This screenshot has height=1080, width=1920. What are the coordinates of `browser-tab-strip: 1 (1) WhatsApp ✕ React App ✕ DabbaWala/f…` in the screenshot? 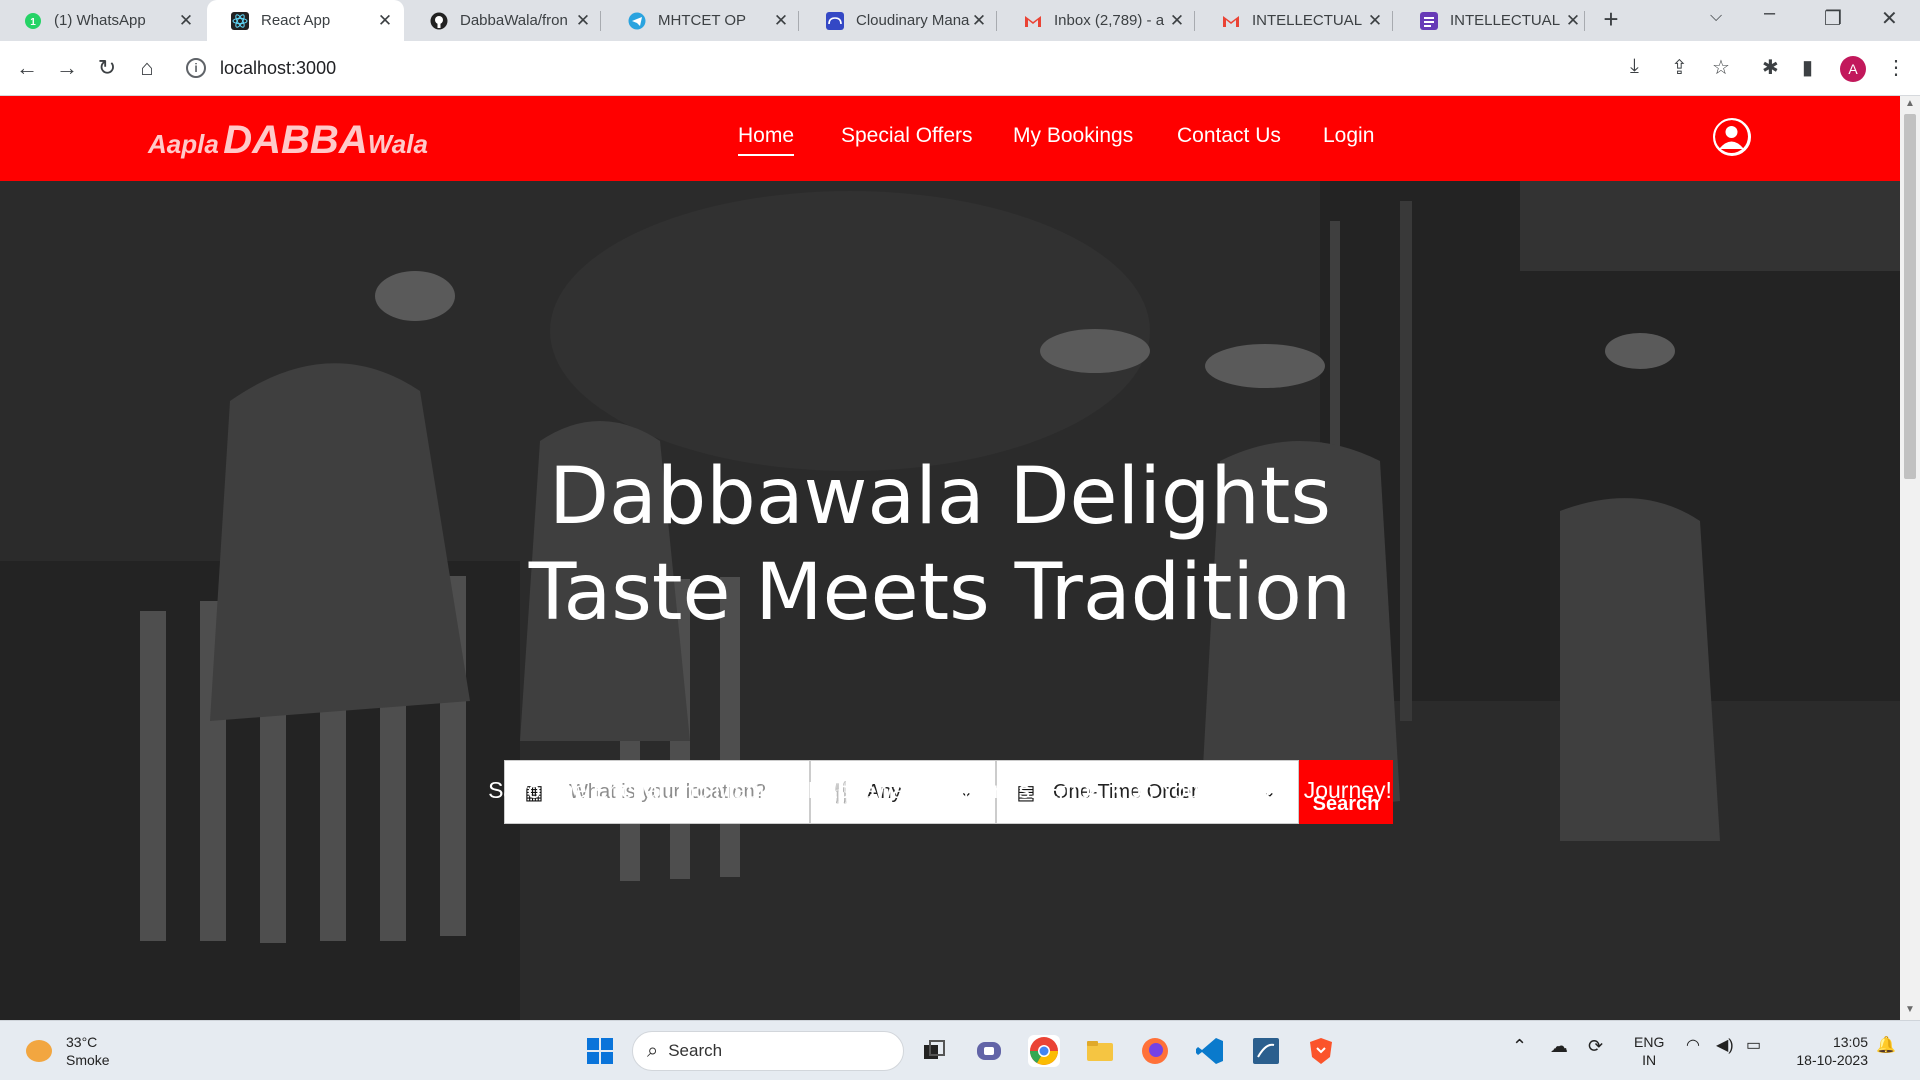 It's located at (960, 20).